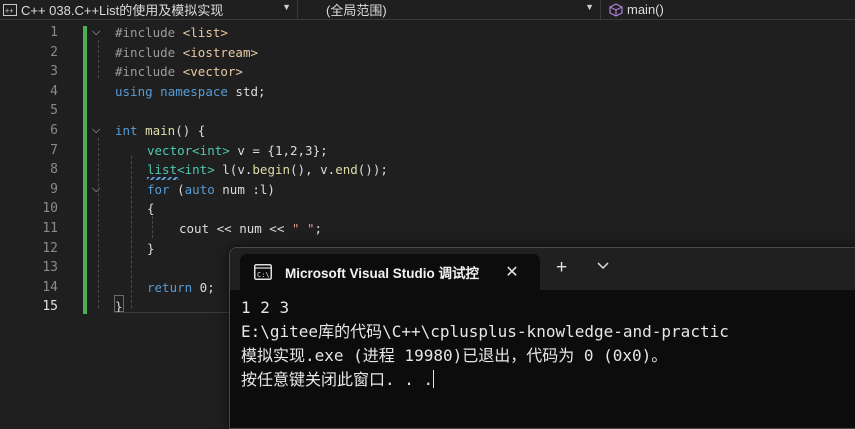 The width and height of the screenshot is (855, 429). Describe the element at coordinates (187, 52) in the screenshot. I see `code-line: #include <iostream>` at that location.